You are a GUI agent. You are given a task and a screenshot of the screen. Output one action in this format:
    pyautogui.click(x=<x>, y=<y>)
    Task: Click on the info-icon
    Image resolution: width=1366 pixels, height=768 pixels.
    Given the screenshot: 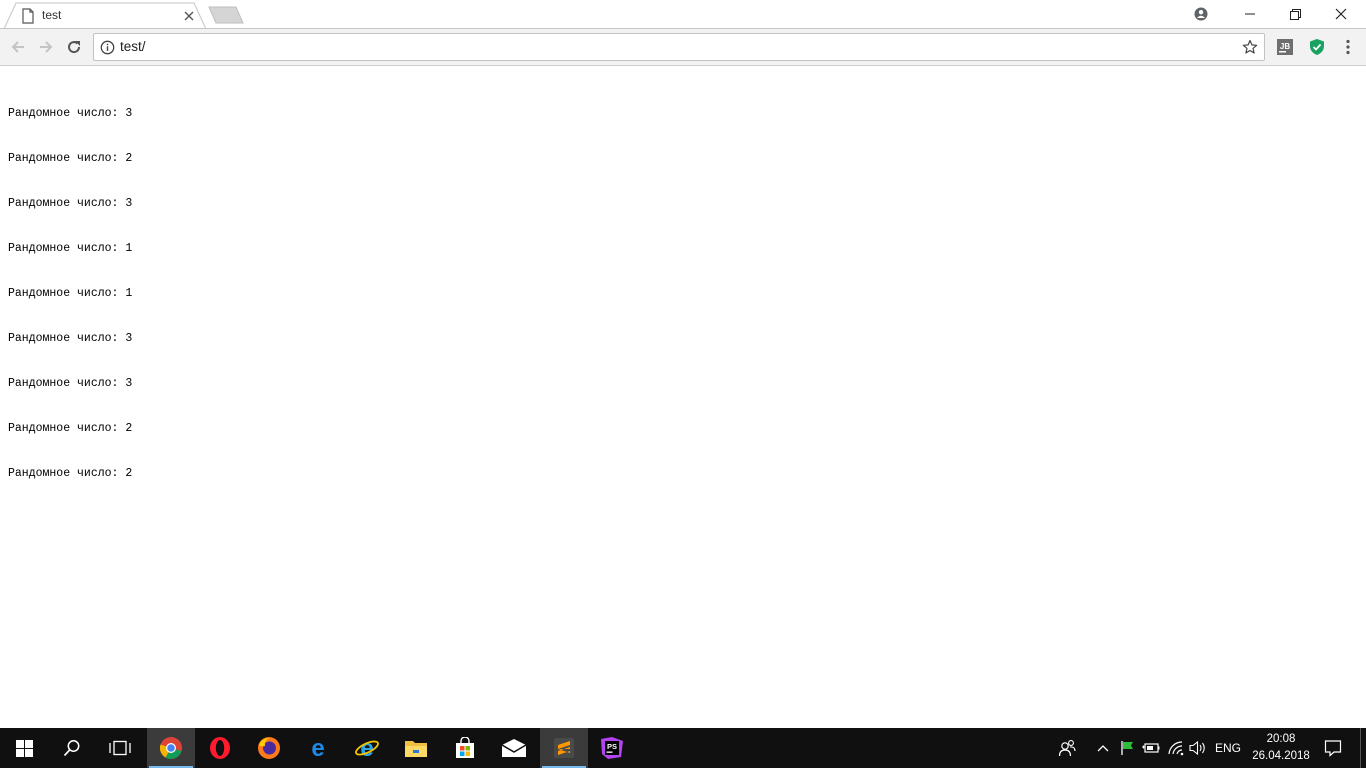 What is the action you would take?
    pyautogui.click(x=107, y=47)
    